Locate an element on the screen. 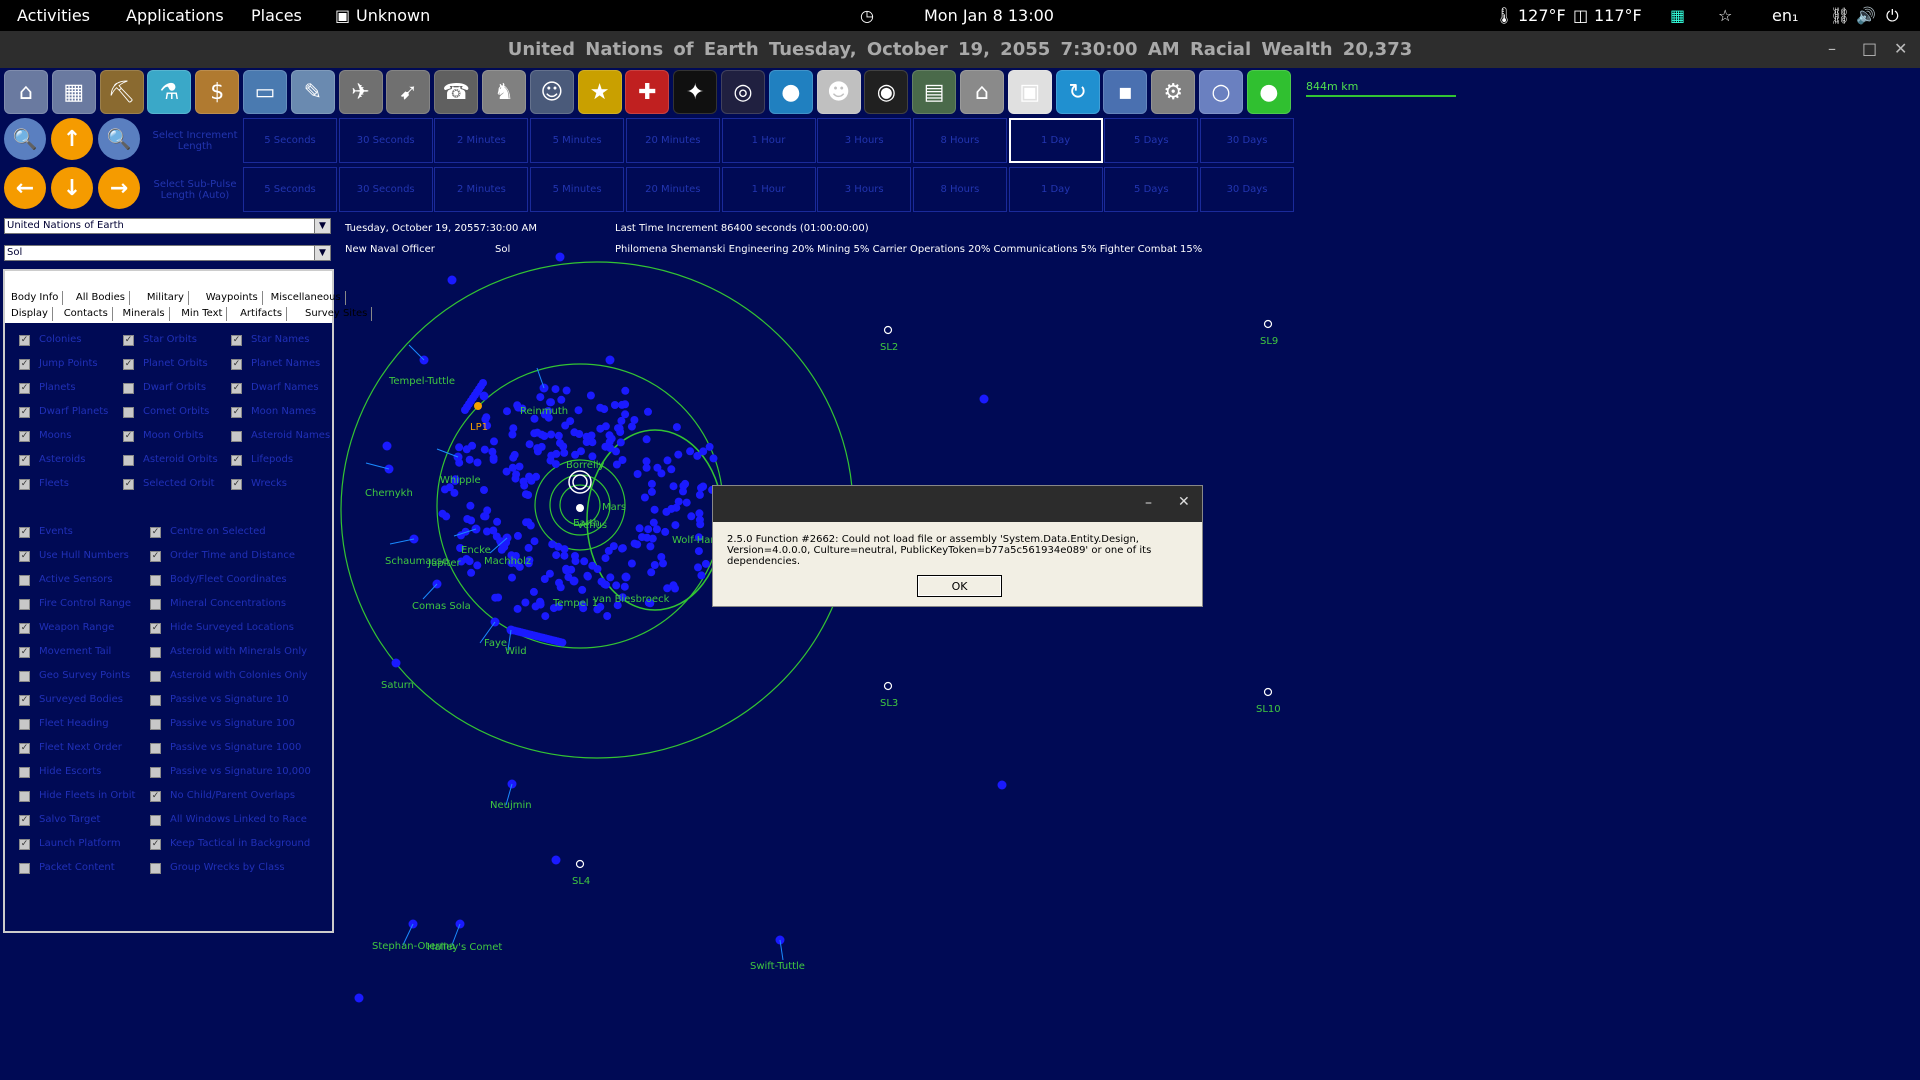  map-label-faye: Faye is located at coordinates (495, 643).